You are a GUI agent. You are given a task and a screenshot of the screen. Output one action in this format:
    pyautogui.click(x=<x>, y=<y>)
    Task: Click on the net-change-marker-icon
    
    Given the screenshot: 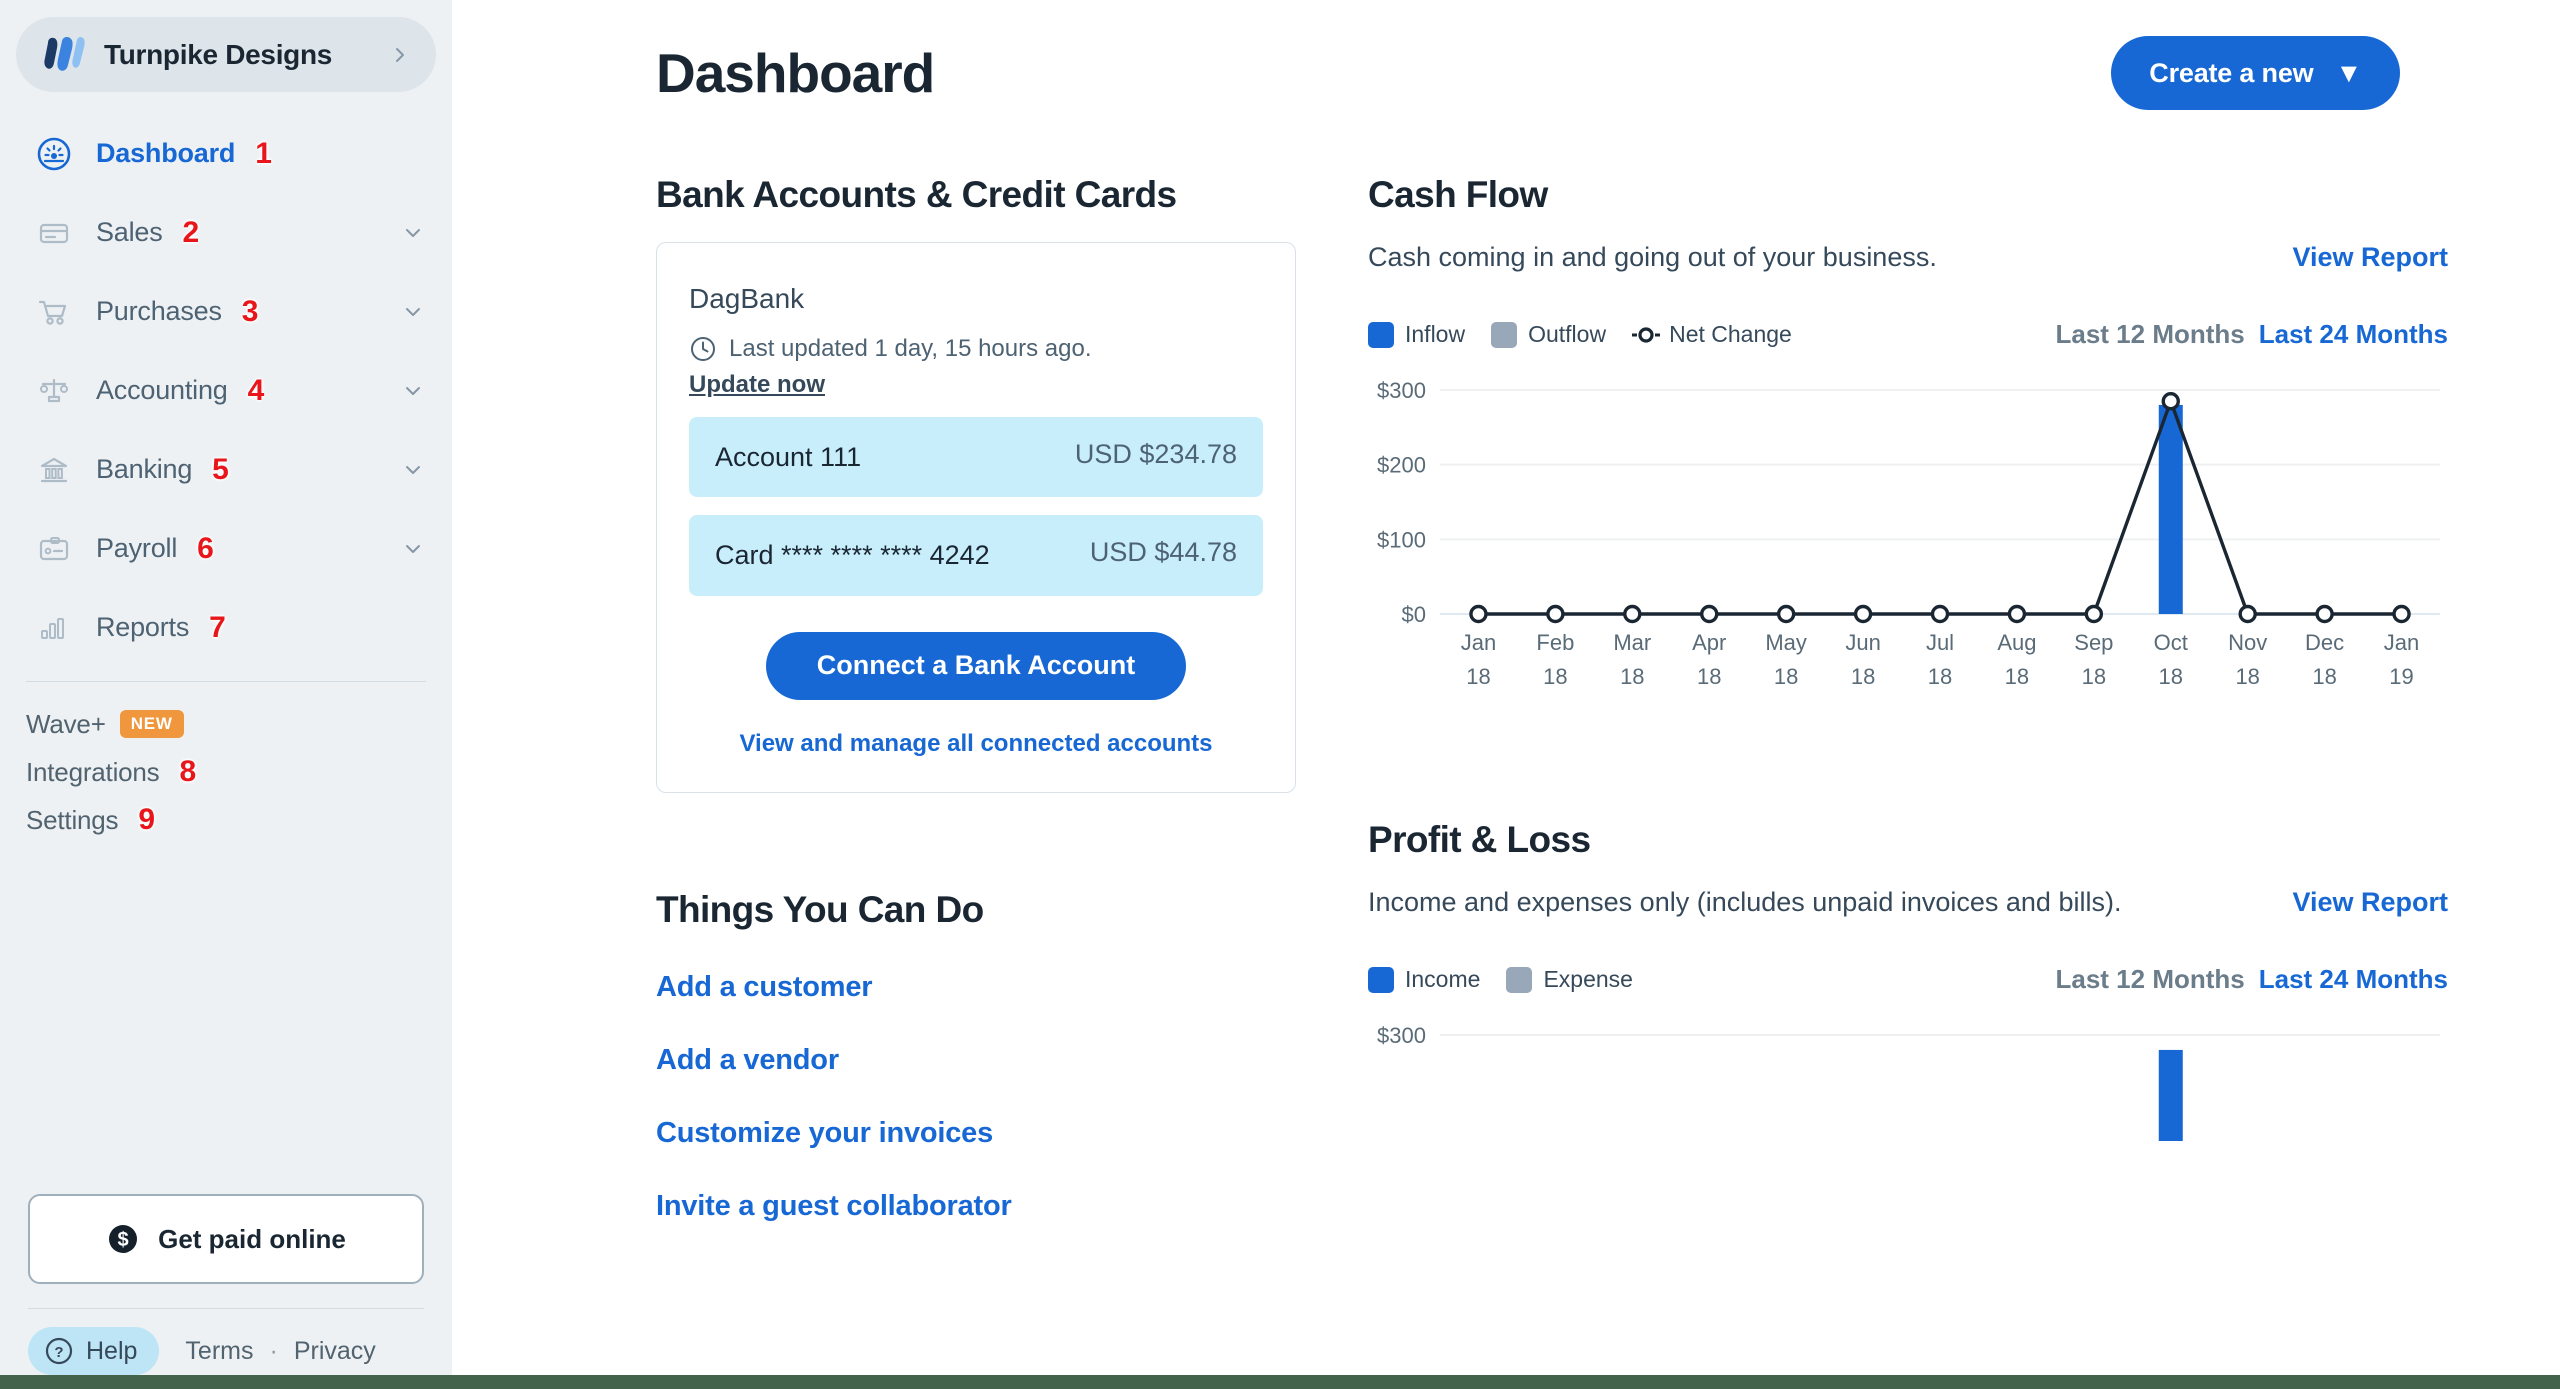 What is the action you would take?
    pyautogui.click(x=1646, y=334)
    